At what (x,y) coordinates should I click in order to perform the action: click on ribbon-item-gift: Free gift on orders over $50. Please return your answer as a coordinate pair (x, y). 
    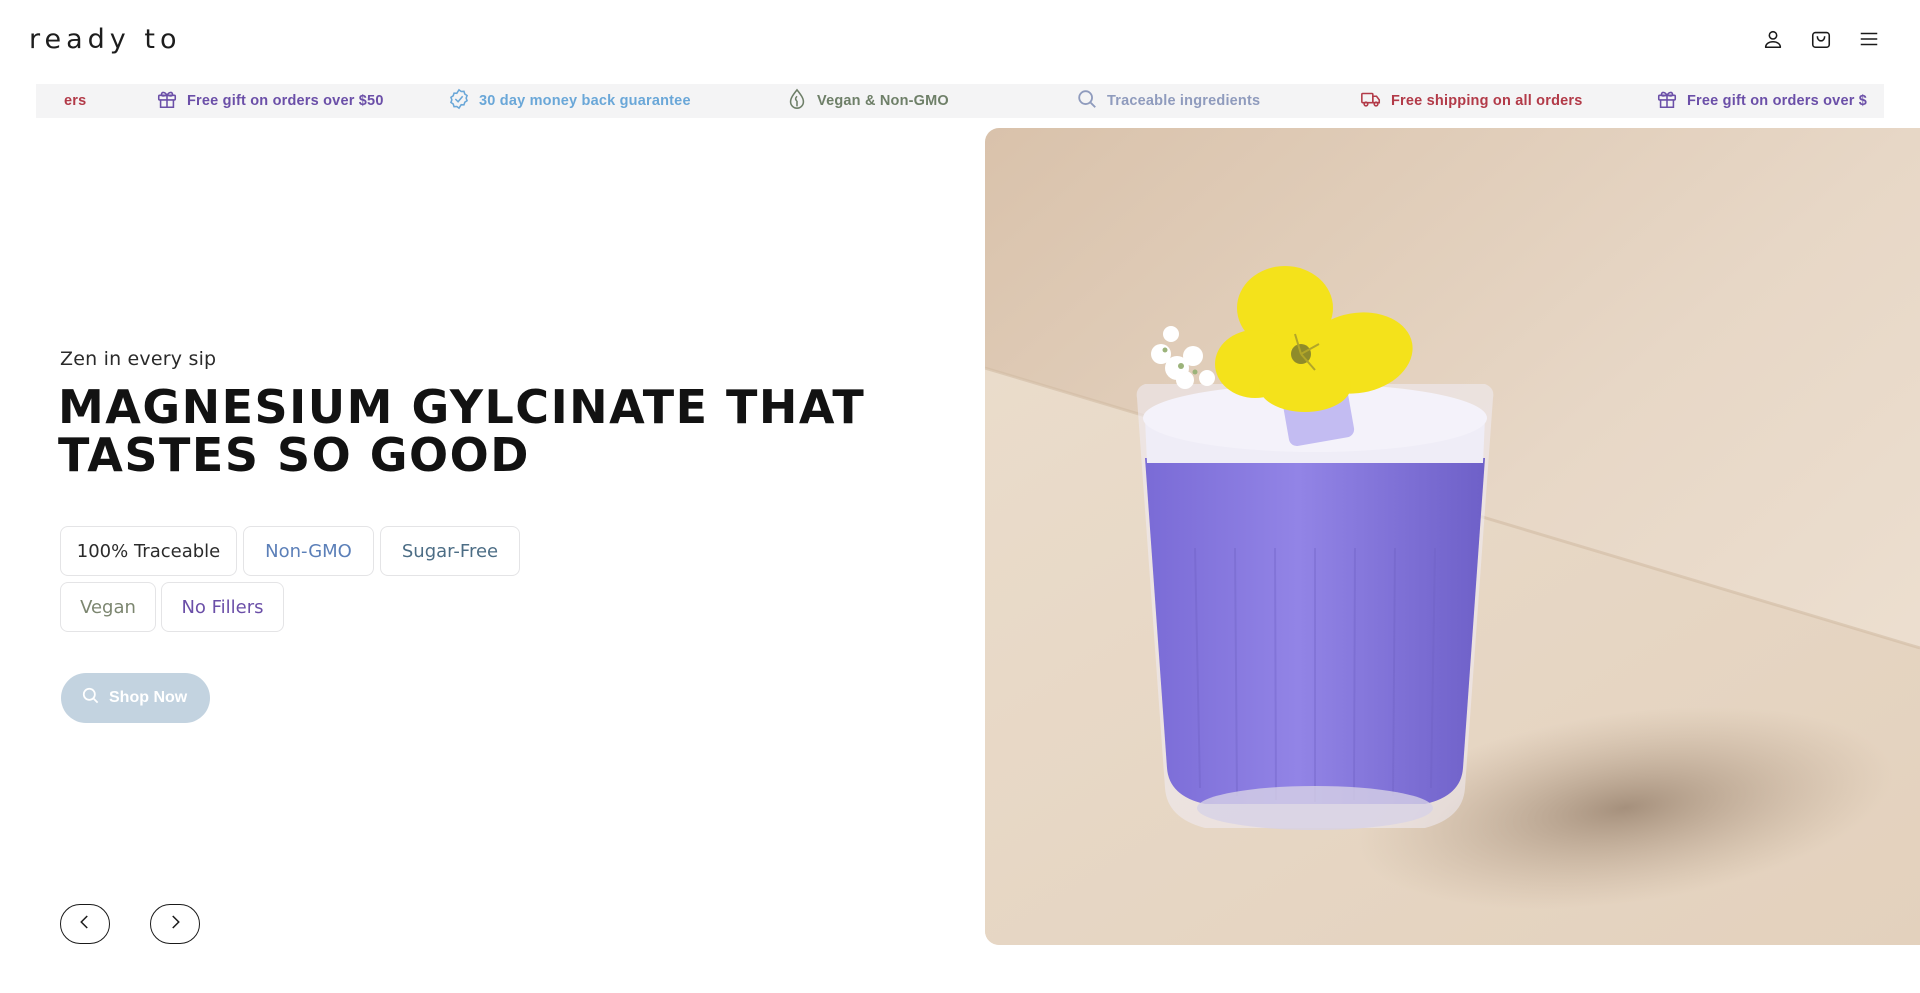
    Looking at the image, I should click on (270, 101).